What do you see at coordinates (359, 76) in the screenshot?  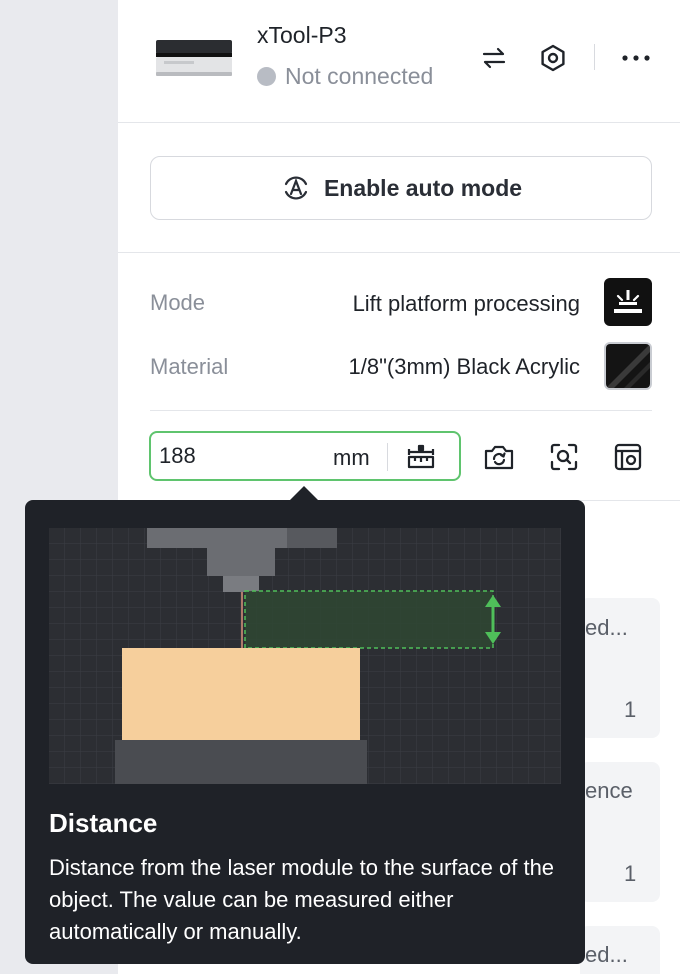 I see `status-text: Not connected` at bounding box center [359, 76].